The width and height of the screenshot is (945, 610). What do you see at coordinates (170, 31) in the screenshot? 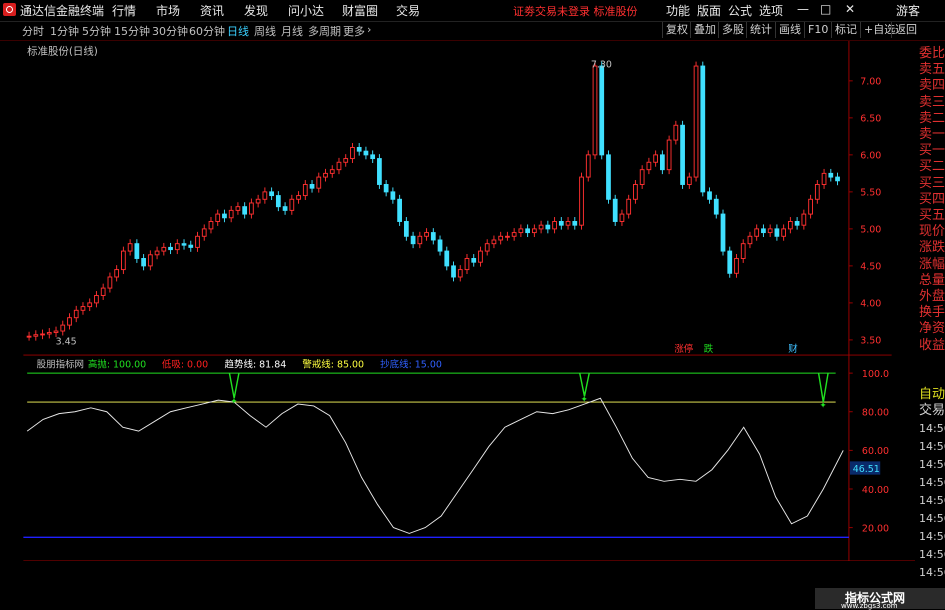
I see `period-30min: 30分钟` at bounding box center [170, 31].